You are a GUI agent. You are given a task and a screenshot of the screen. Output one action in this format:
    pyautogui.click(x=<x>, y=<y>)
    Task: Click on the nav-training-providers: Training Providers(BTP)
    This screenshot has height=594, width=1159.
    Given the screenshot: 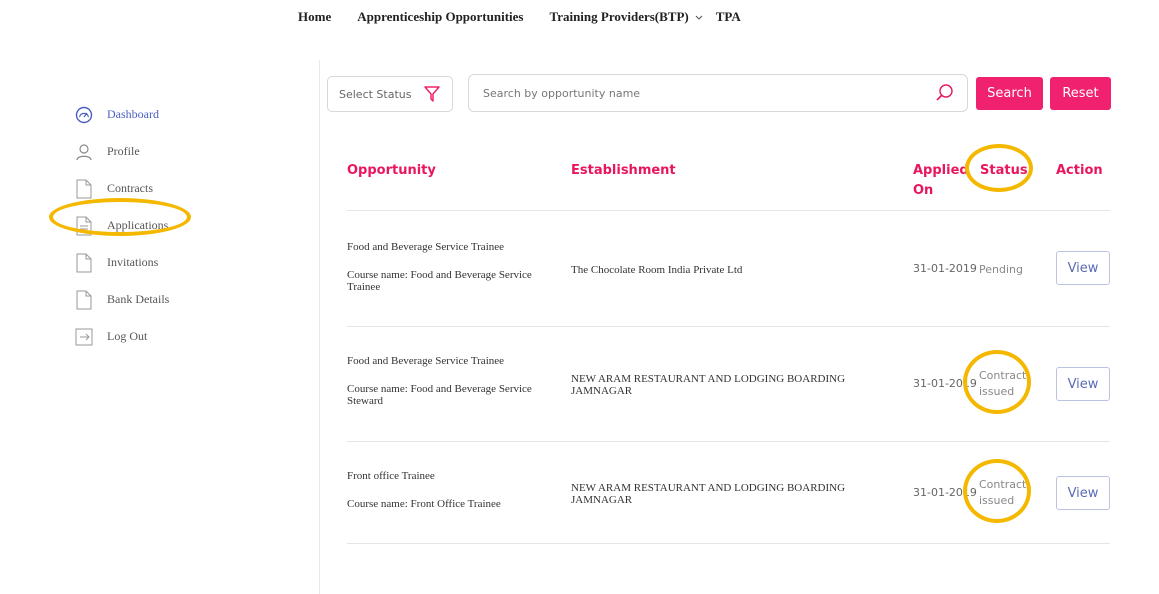 What is the action you would take?
    pyautogui.click(x=626, y=17)
    